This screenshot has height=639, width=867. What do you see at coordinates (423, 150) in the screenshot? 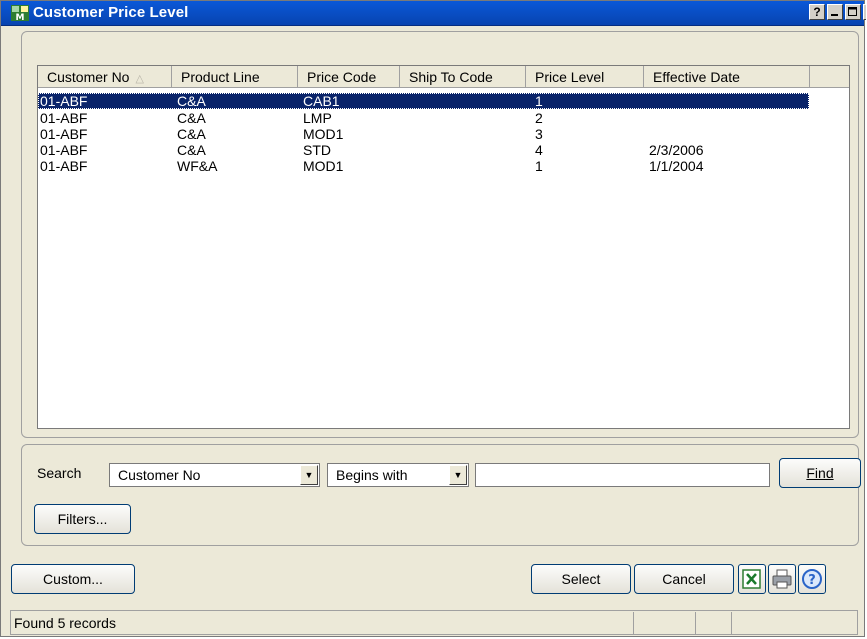
I see `table-row: 01-ABF C&A STD 4 2/3/2006` at bounding box center [423, 150].